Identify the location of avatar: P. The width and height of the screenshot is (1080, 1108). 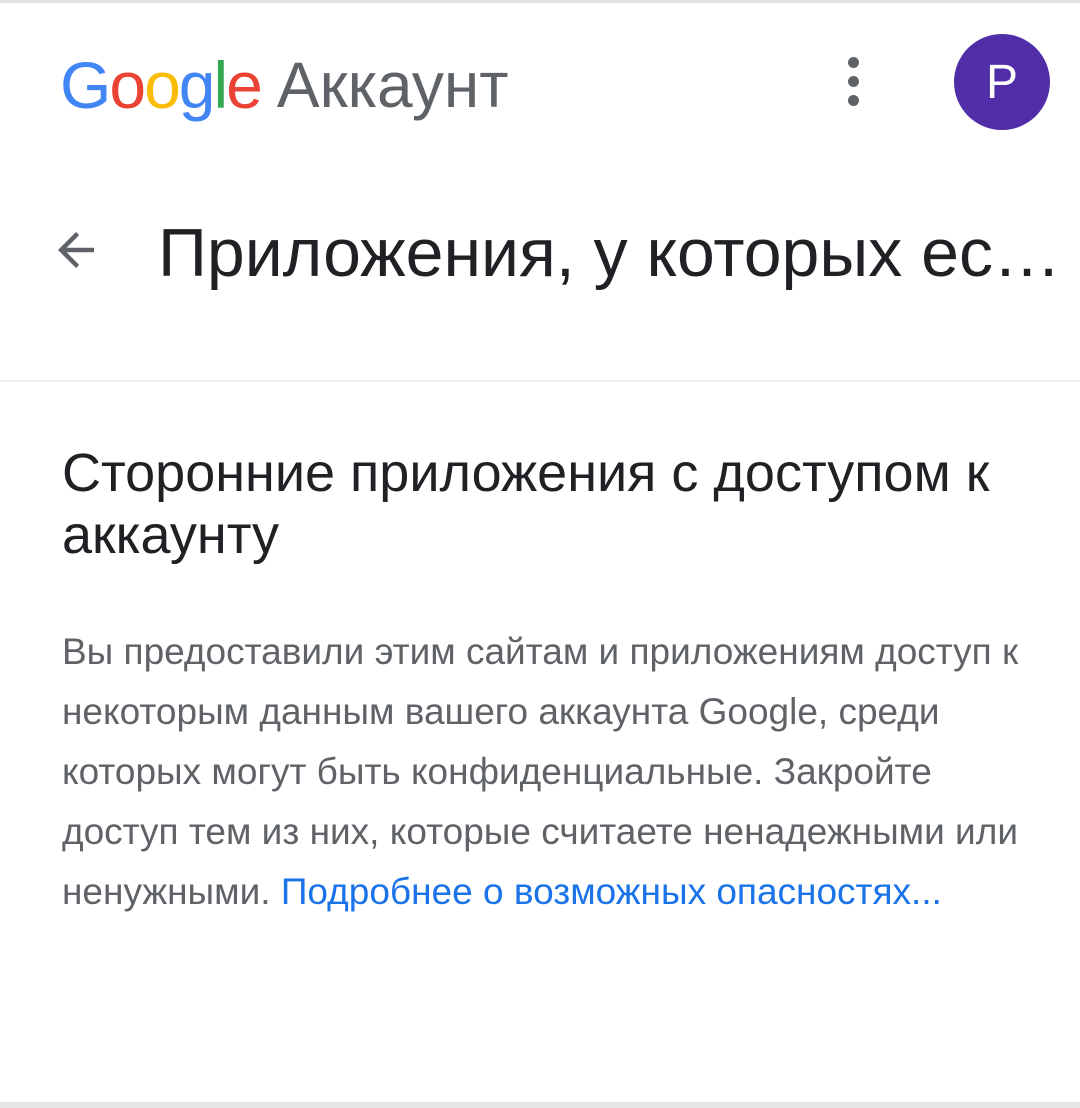
(1002, 82).